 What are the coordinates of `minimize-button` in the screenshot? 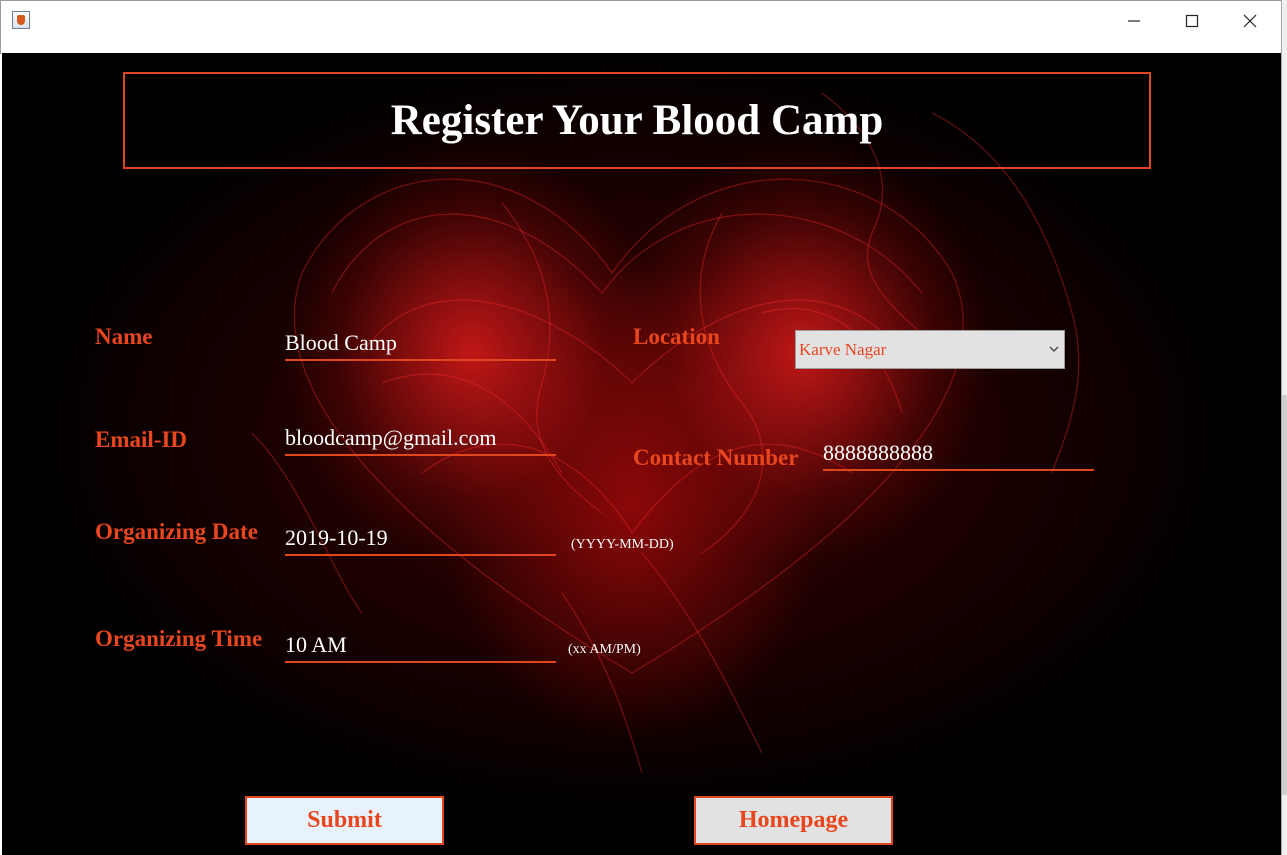 It's located at (1134, 21).